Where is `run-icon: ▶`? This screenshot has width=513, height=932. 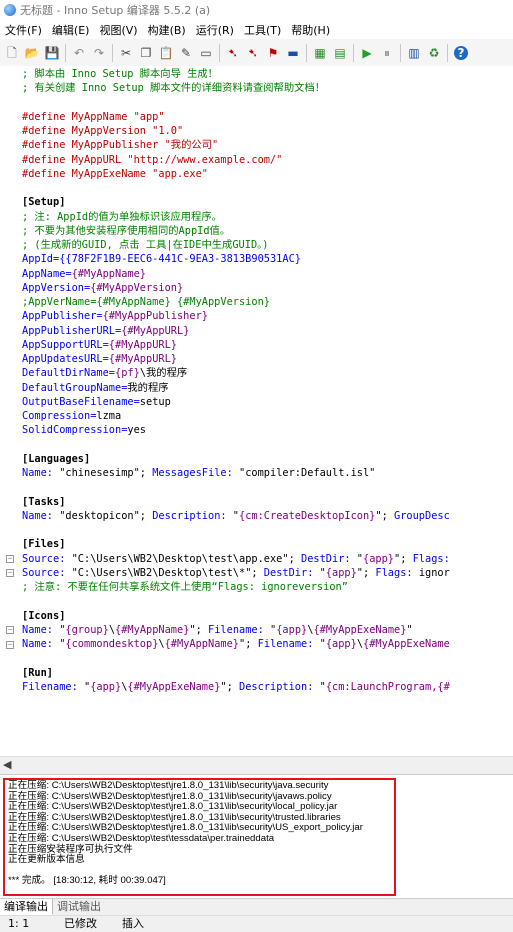
run-icon: ▶ is located at coordinates (367, 53).